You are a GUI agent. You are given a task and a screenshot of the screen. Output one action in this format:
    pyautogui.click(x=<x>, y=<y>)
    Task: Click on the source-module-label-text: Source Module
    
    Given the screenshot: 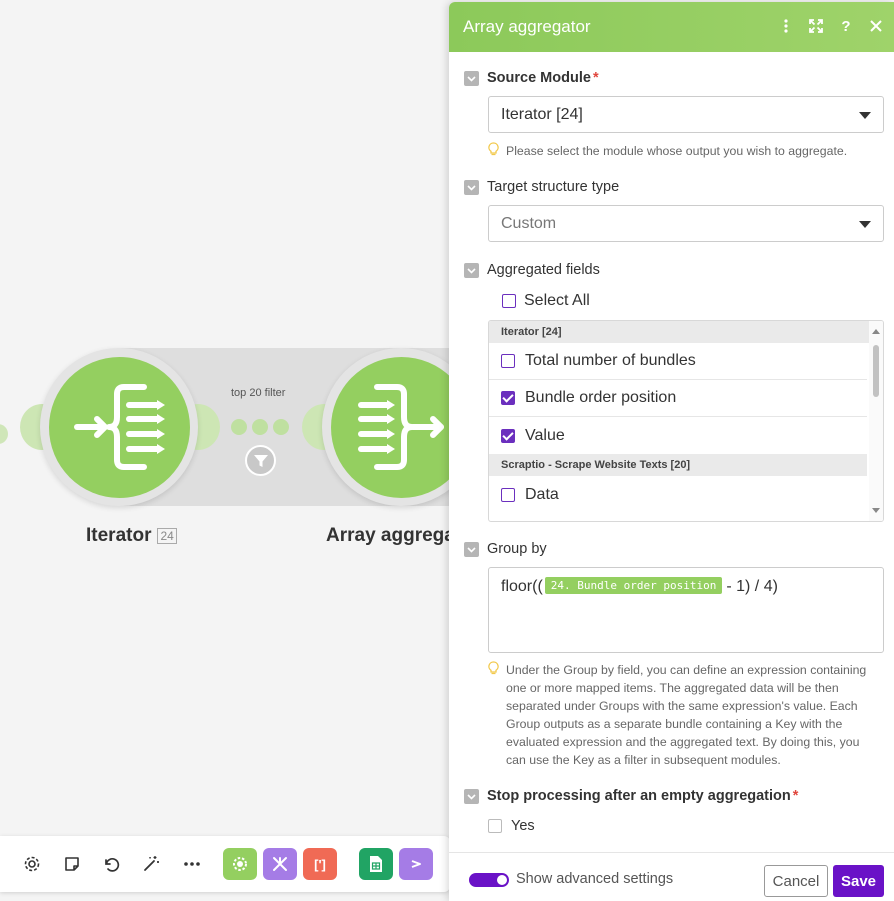 What is the action you would take?
    pyautogui.click(x=539, y=78)
    